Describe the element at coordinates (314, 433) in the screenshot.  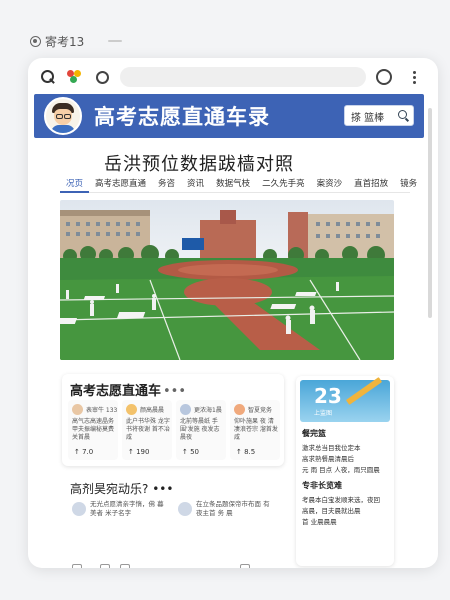
I see `side-heading: 餐完篮` at that location.